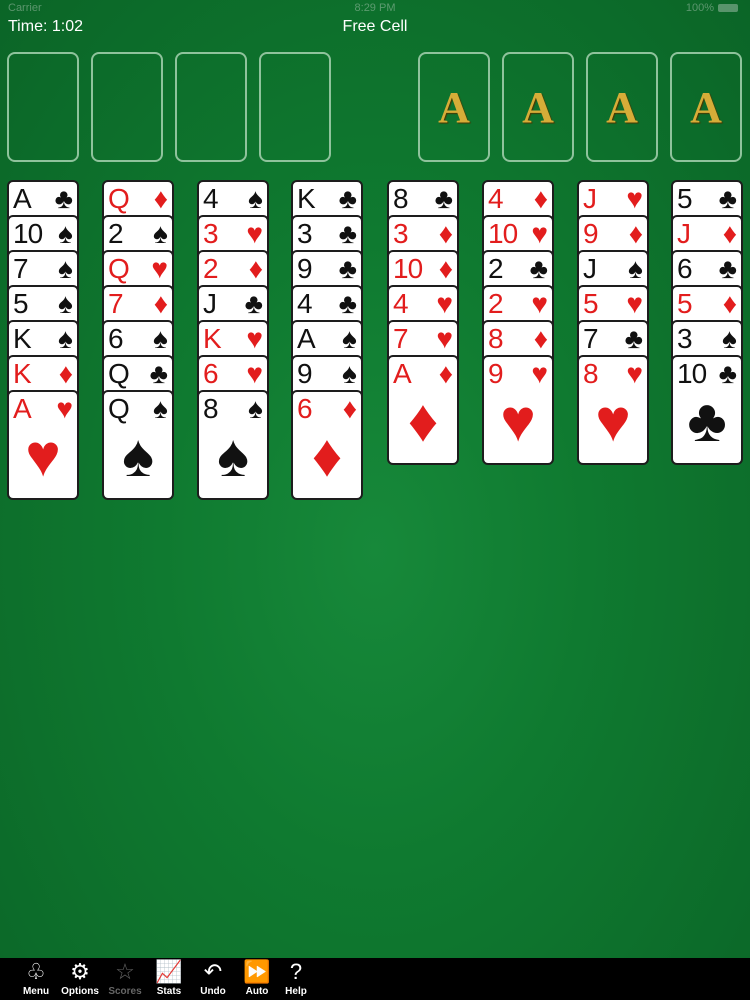 The height and width of the screenshot is (1000, 750). What do you see at coordinates (538, 107) in the screenshot?
I see `foundation-2-label: A` at bounding box center [538, 107].